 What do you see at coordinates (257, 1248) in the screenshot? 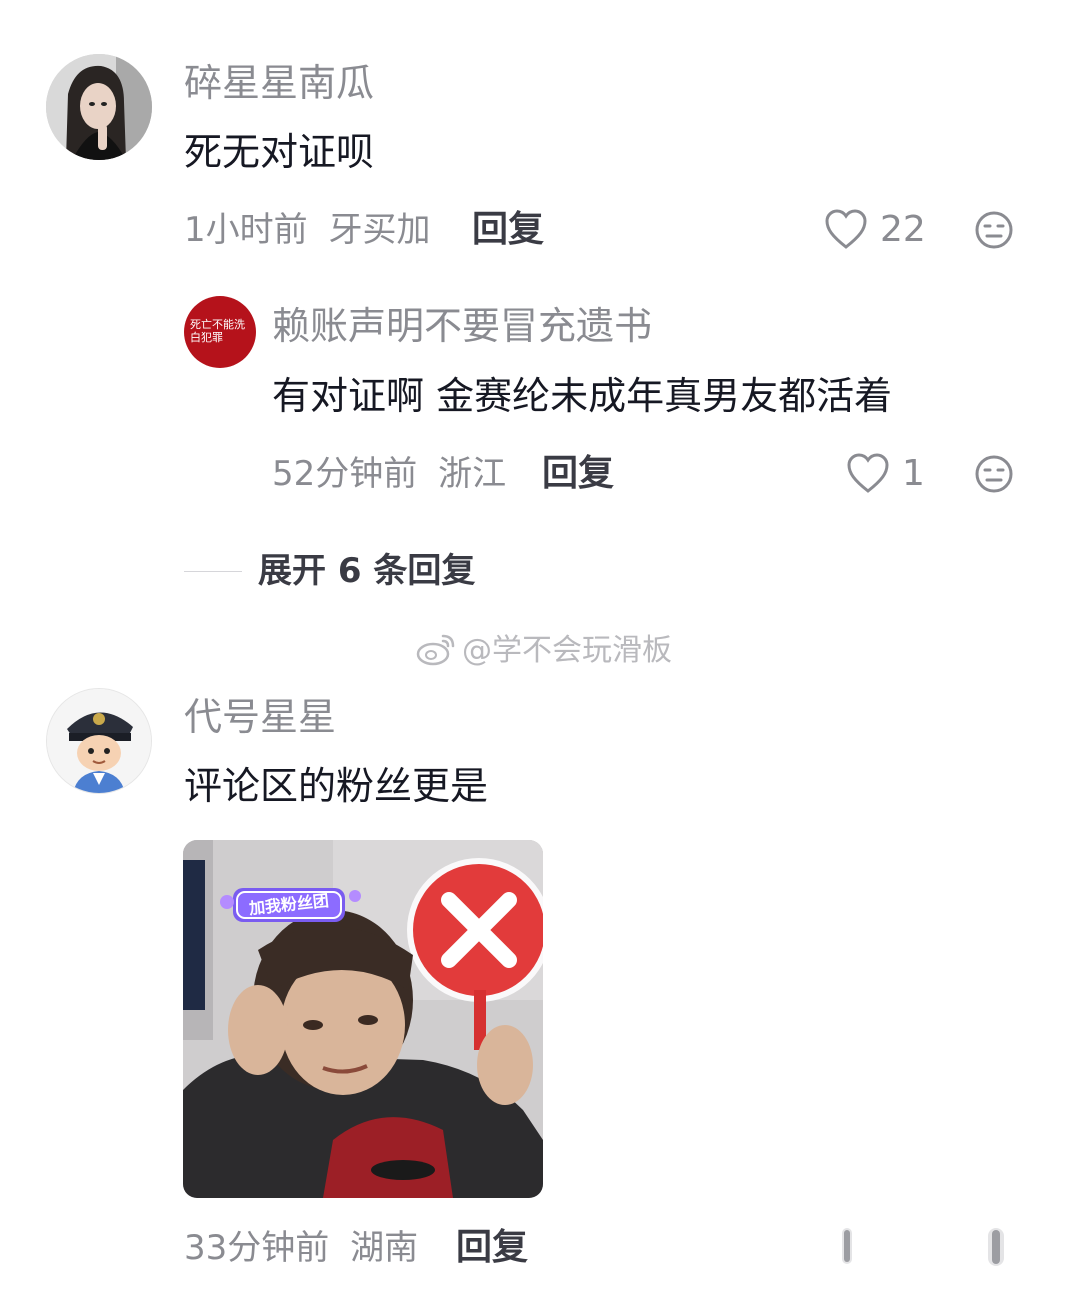
I see `comment-time: 33分钟前` at bounding box center [257, 1248].